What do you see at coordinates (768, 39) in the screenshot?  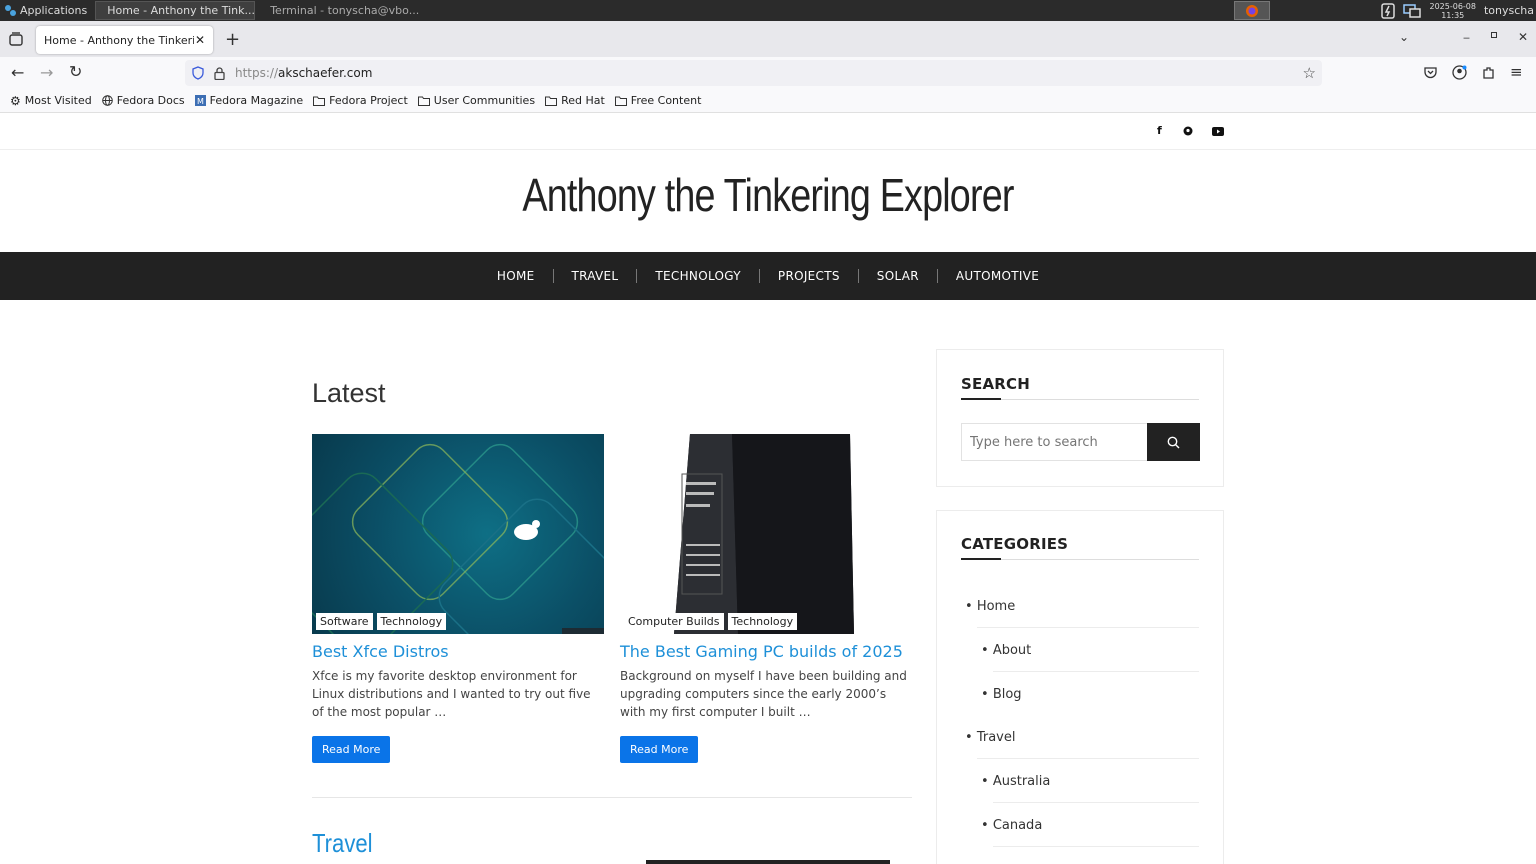 I see `browser-tab-bar: Home - Anthony the Tinkering ✕ + ⌄ ‒ ✕` at bounding box center [768, 39].